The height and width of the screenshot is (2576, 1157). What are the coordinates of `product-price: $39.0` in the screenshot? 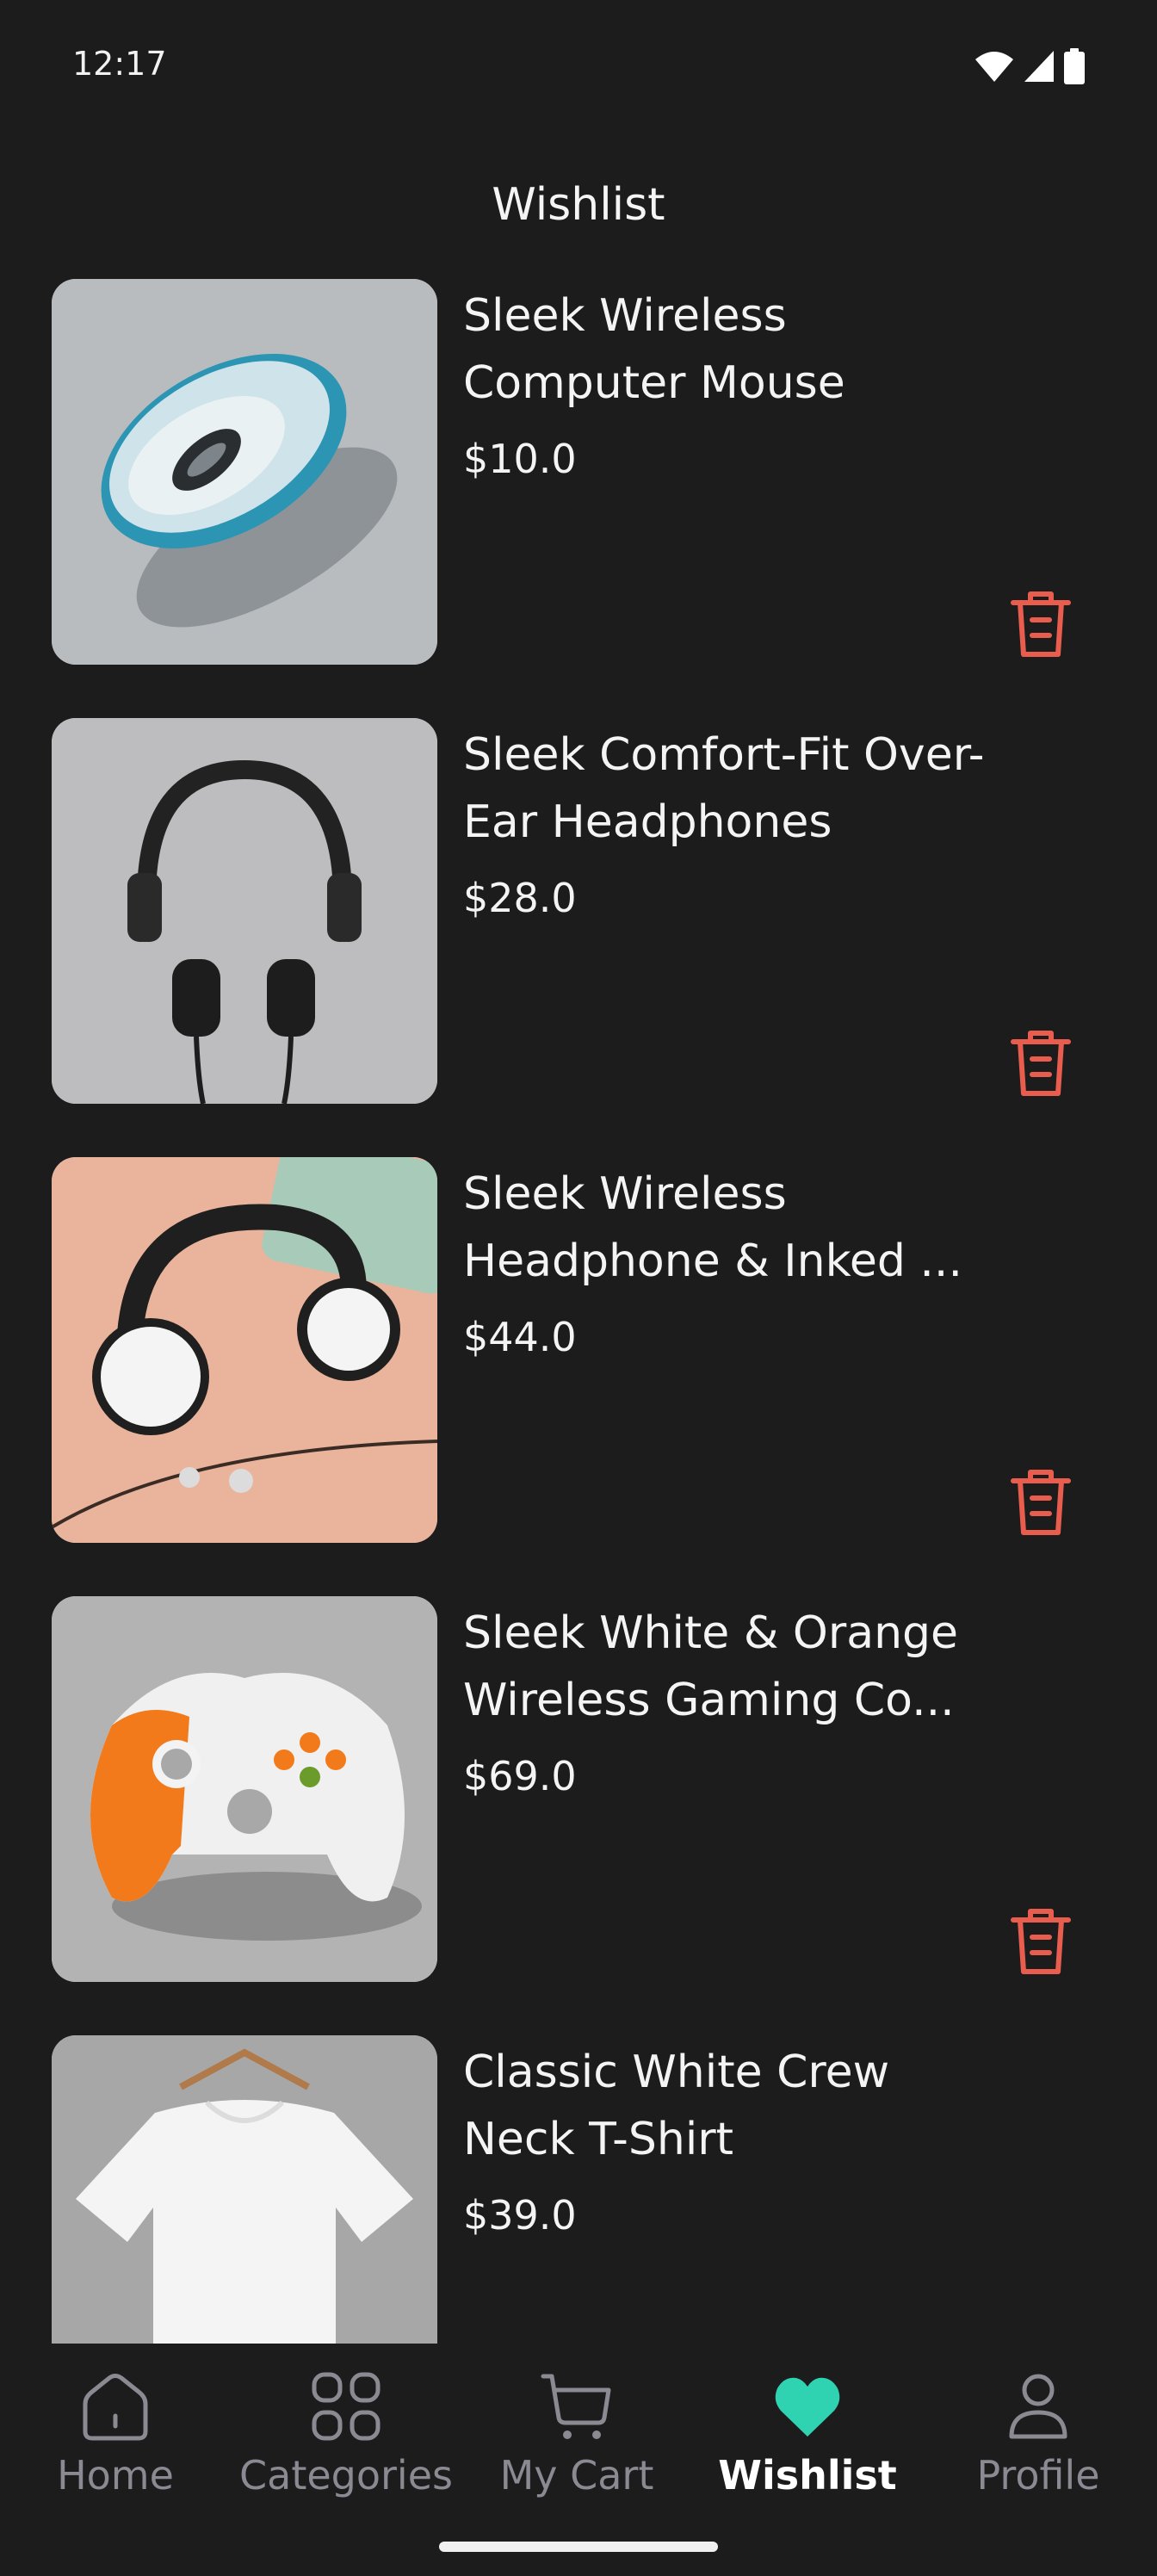 It's located at (520, 2216).